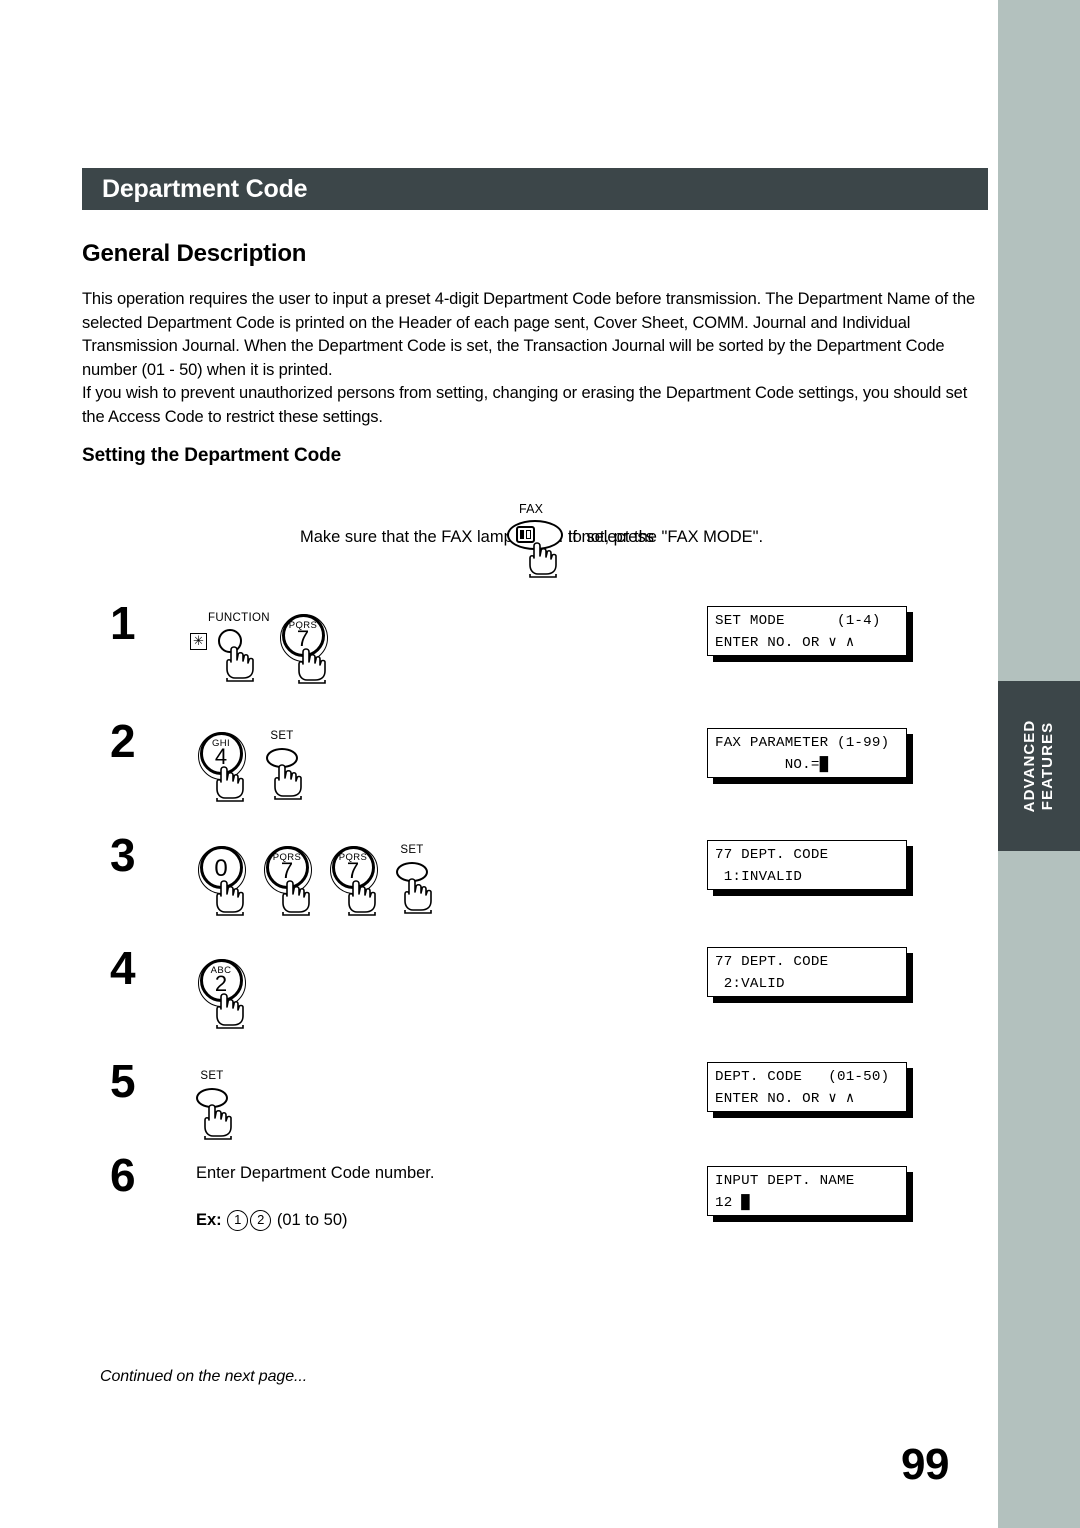 This screenshot has width=1080, height=1528. I want to click on step-number: 1, so click(123, 623).